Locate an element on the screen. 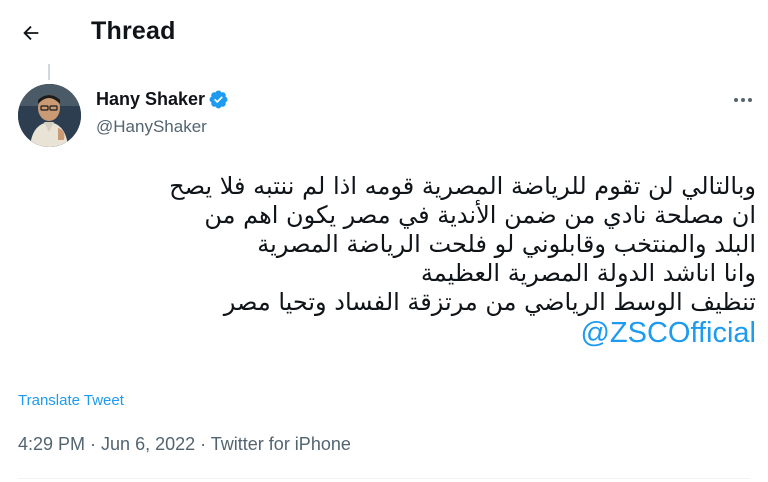 This screenshot has height=482, width=768. author-name: Hany Shaker is located at coordinates (150, 99).